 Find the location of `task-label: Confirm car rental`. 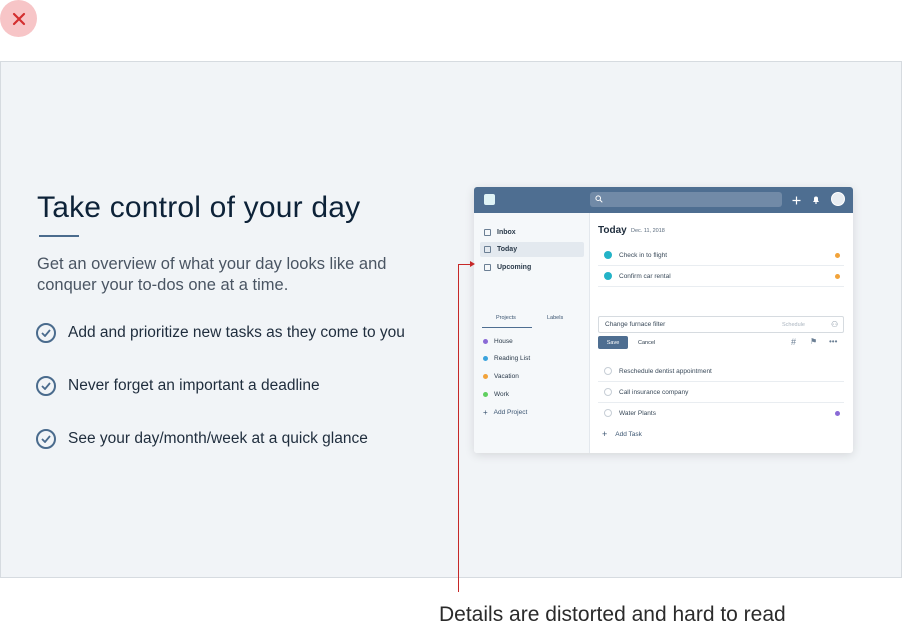

task-label: Confirm car rental is located at coordinates (645, 276).